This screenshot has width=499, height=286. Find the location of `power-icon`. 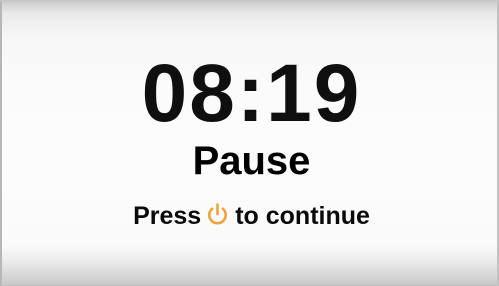

power-icon is located at coordinates (217, 214).